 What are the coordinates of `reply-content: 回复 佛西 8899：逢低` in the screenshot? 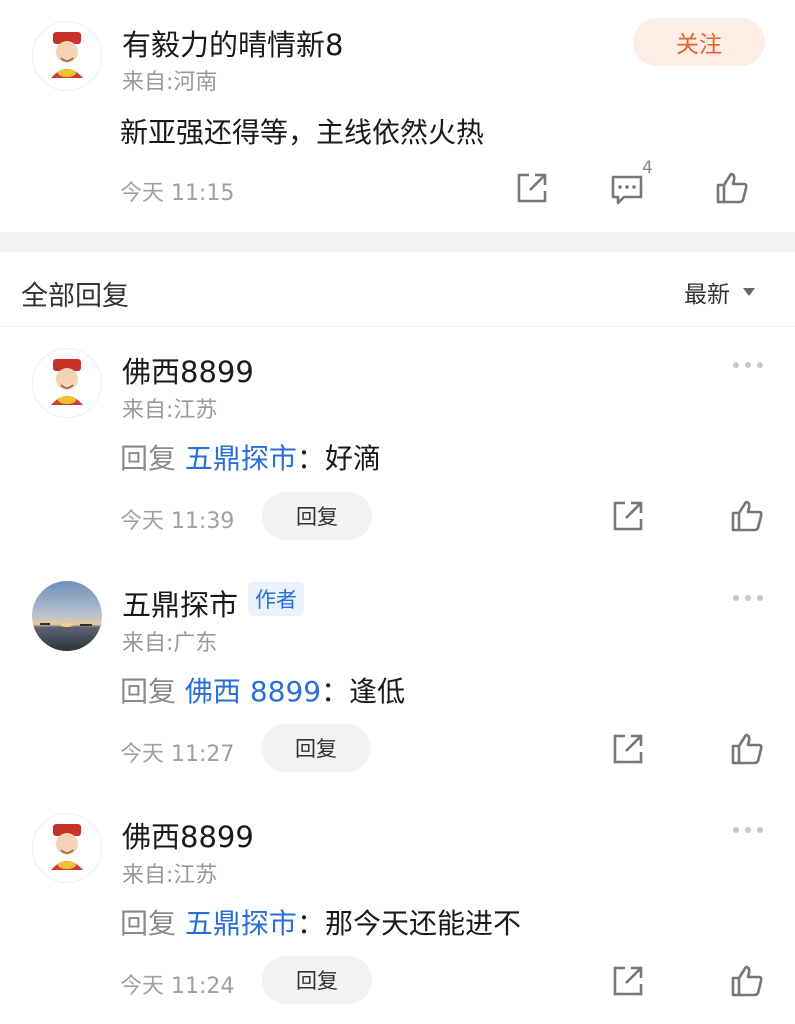 It's located at (262, 690).